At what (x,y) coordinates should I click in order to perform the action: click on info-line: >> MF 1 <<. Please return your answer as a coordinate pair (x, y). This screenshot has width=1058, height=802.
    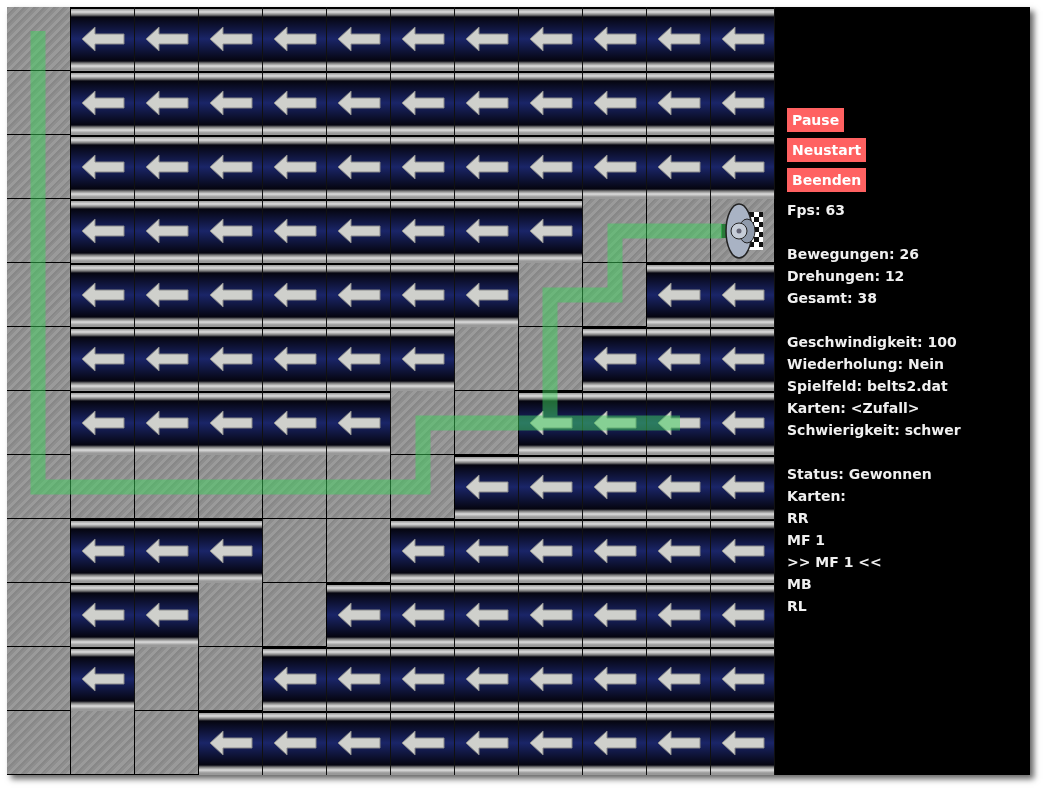
    Looking at the image, I should click on (835, 562).